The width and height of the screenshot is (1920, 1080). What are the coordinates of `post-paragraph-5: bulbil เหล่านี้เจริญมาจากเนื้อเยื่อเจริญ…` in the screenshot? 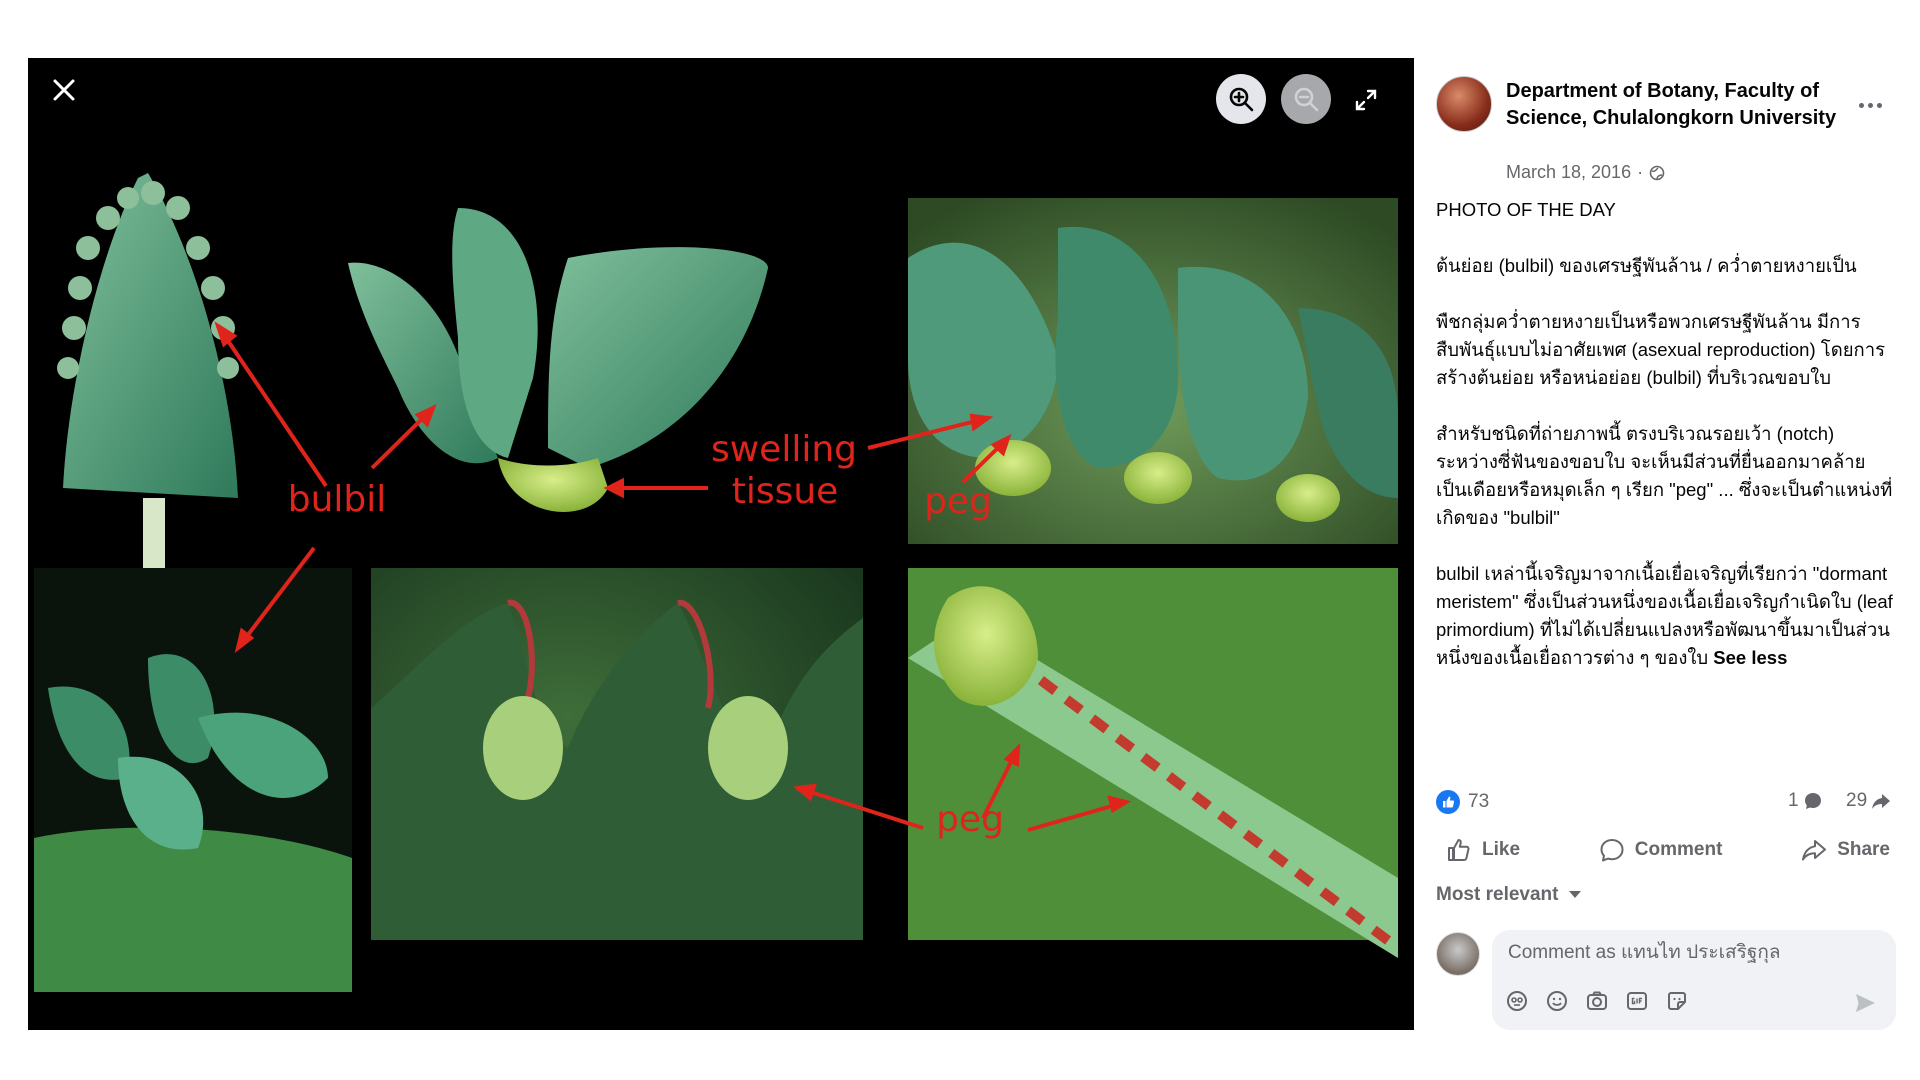 It's located at (1666, 616).